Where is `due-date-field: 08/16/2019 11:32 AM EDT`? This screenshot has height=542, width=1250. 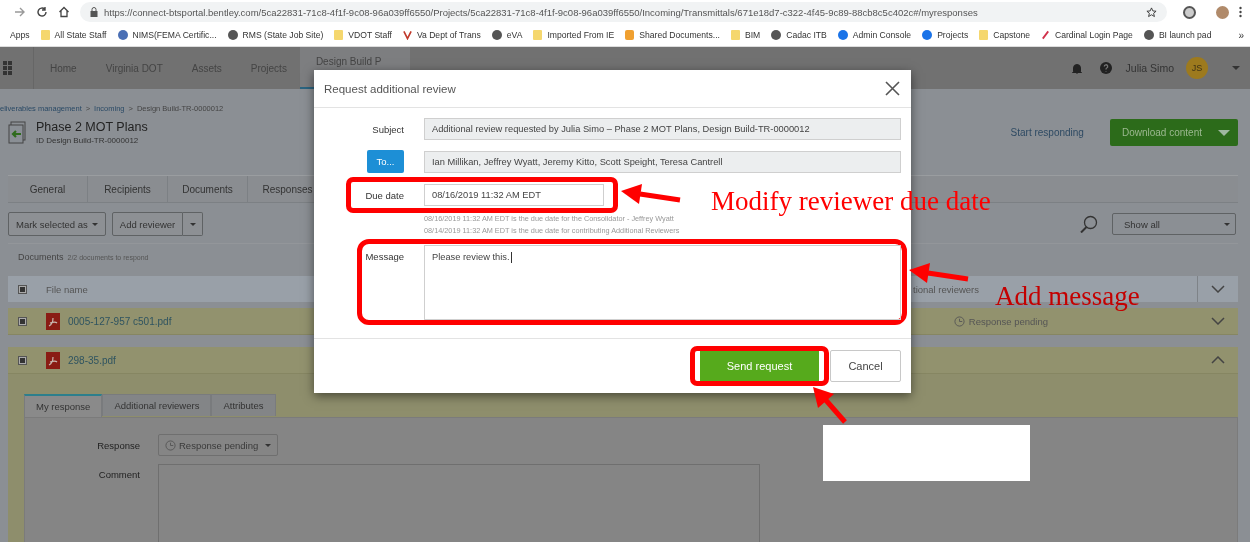 due-date-field: 08/16/2019 11:32 AM EDT is located at coordinates (514, 195).